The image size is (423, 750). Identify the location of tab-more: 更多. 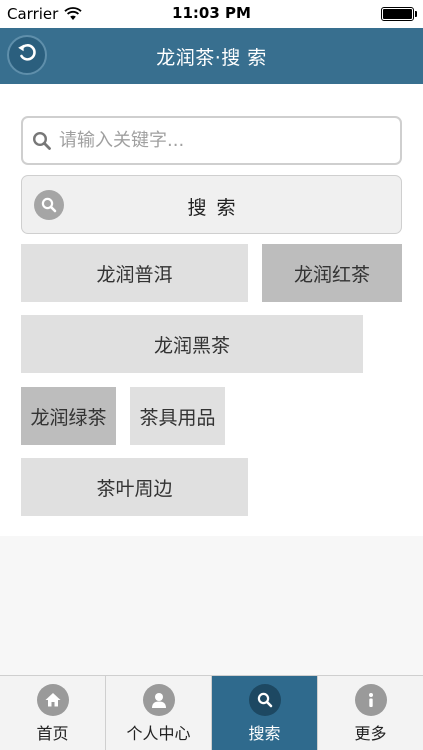
(370, 713).